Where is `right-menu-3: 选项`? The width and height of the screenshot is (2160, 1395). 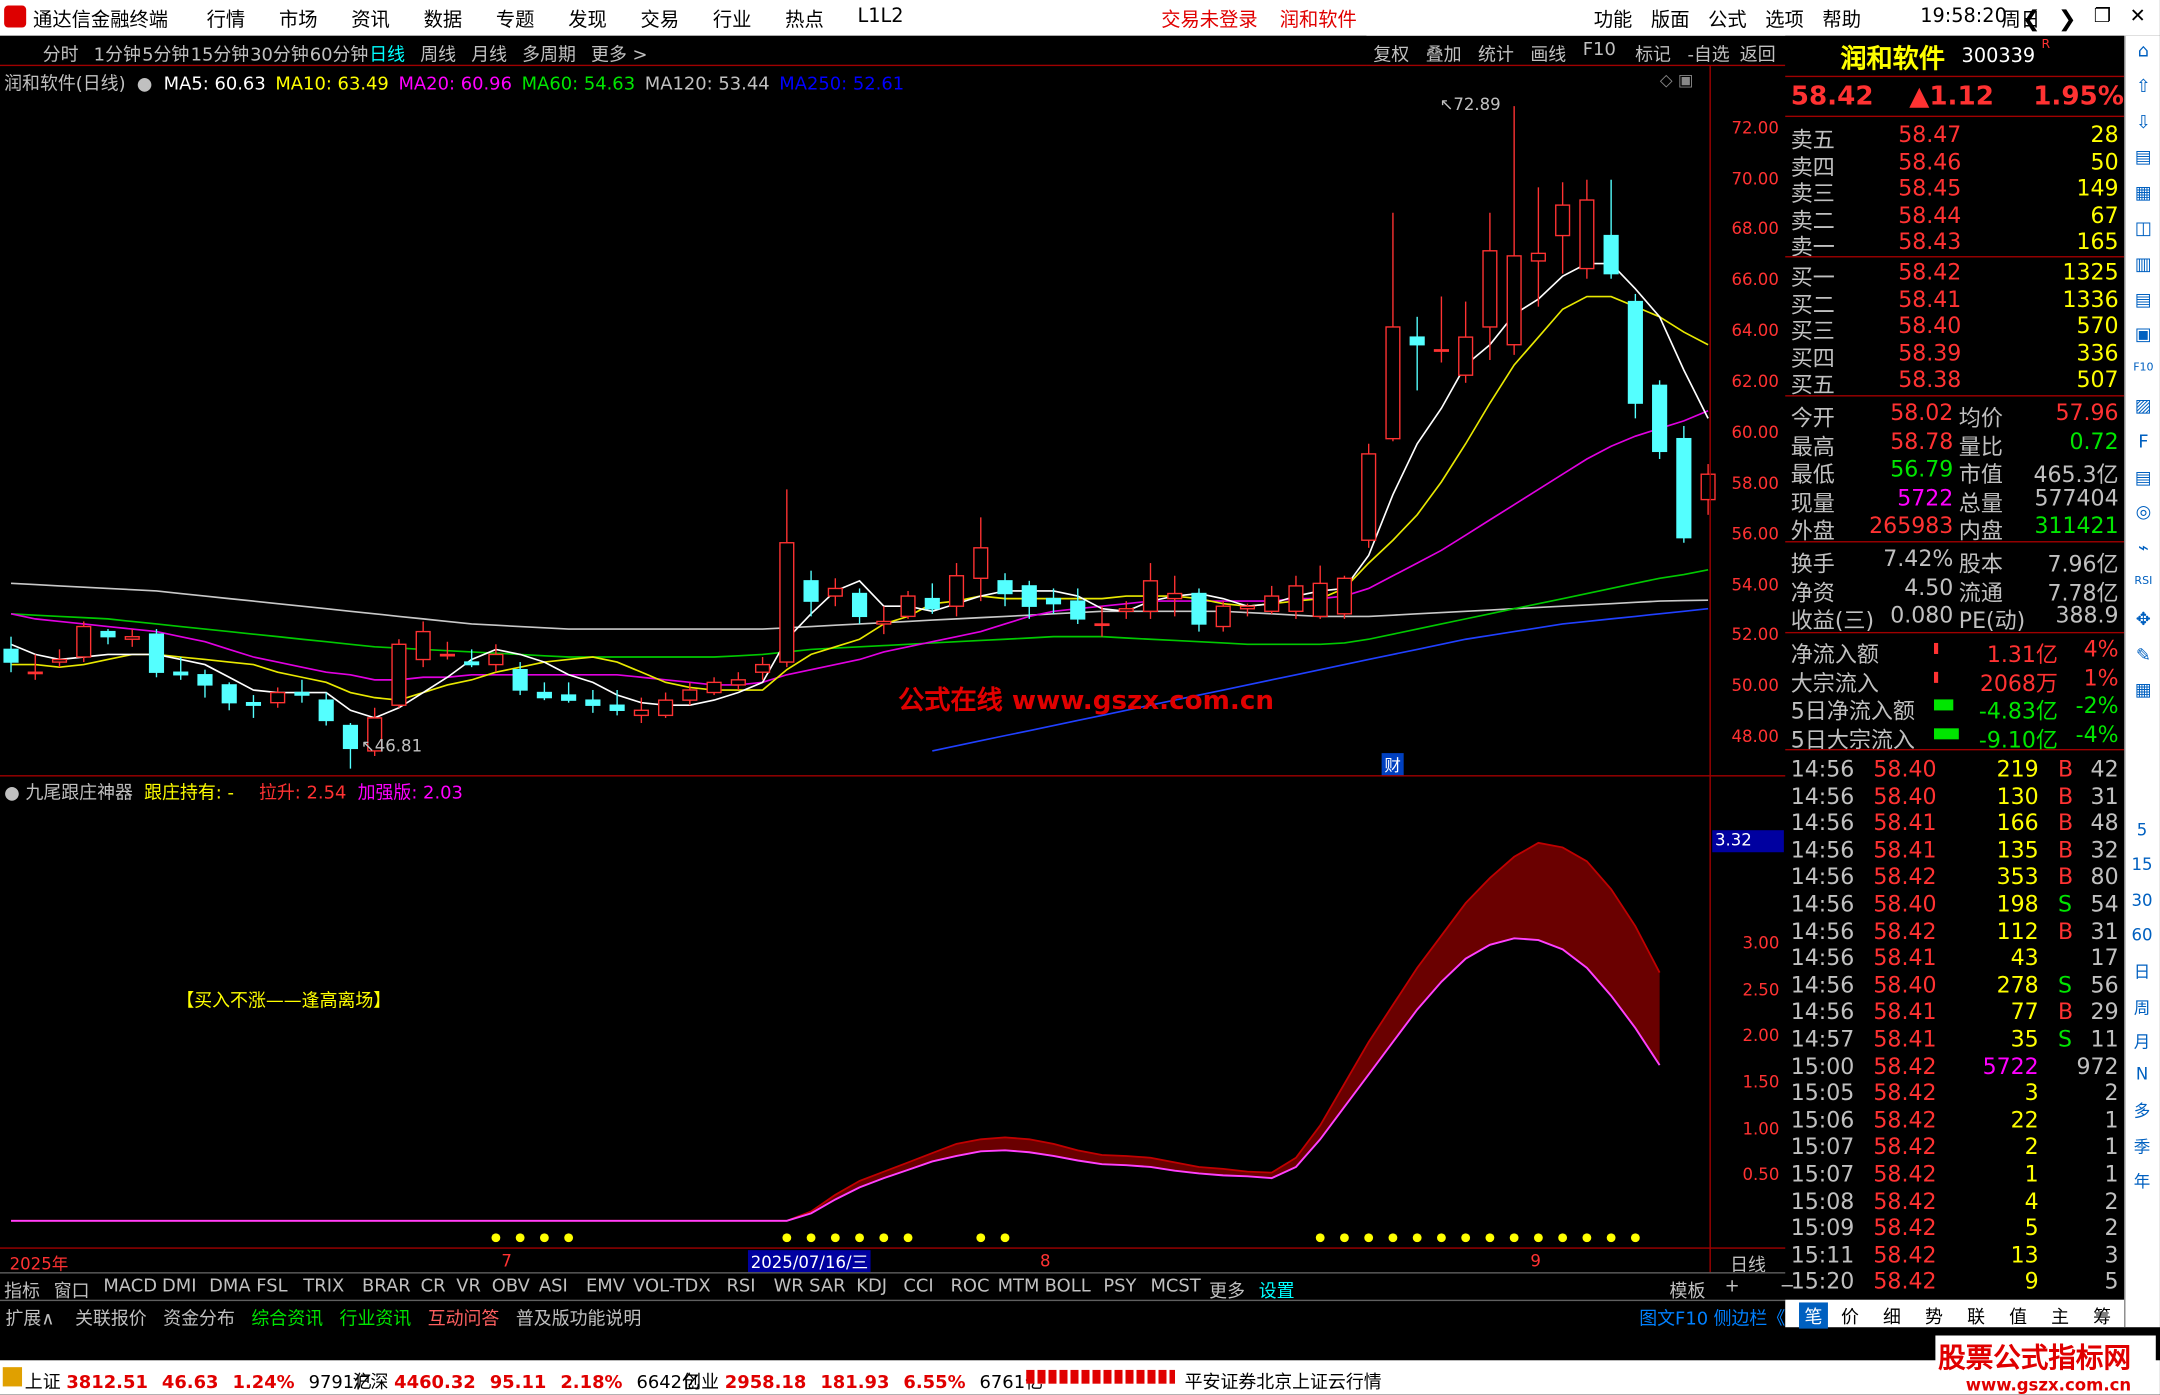 right-menu-3: 选项 is located at coordinates (1784, 20).